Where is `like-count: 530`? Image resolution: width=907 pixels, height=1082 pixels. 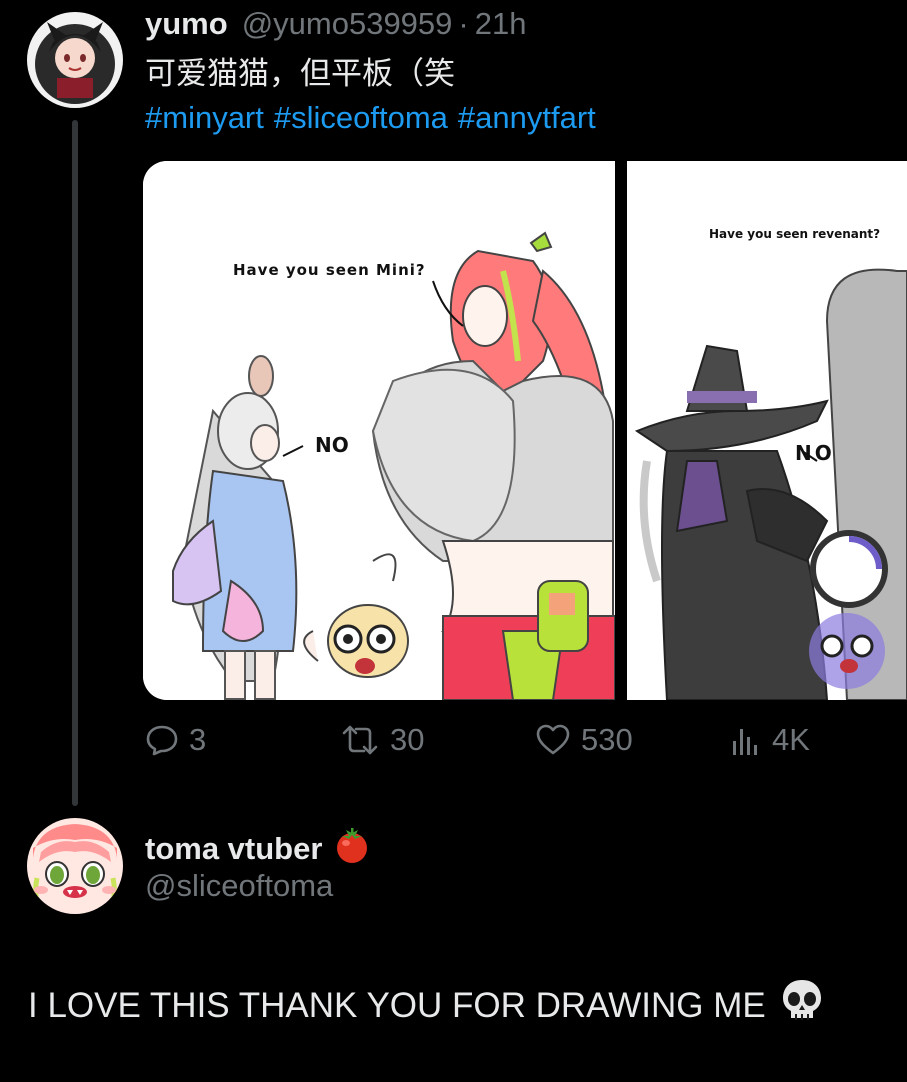
like-count: 530 is located at coordinates (607, 739).